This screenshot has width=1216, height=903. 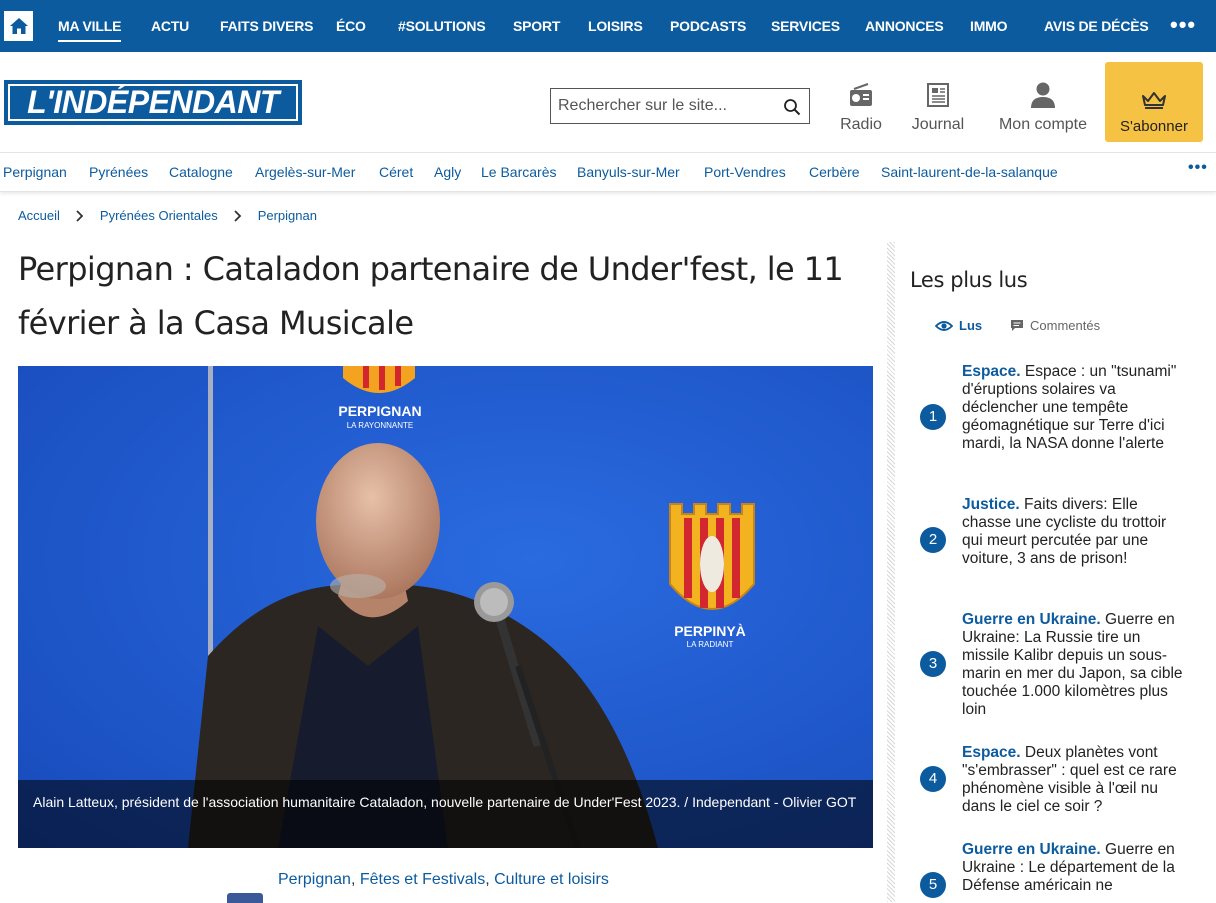 I want to click on rank-category: Justice., so click(x=991, y=504).